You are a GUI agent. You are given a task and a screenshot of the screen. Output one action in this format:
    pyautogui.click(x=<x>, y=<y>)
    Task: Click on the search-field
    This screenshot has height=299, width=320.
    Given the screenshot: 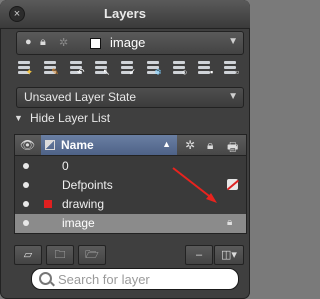 What is the action you would take?
    pyautogui.click(x=135, y=279)
    